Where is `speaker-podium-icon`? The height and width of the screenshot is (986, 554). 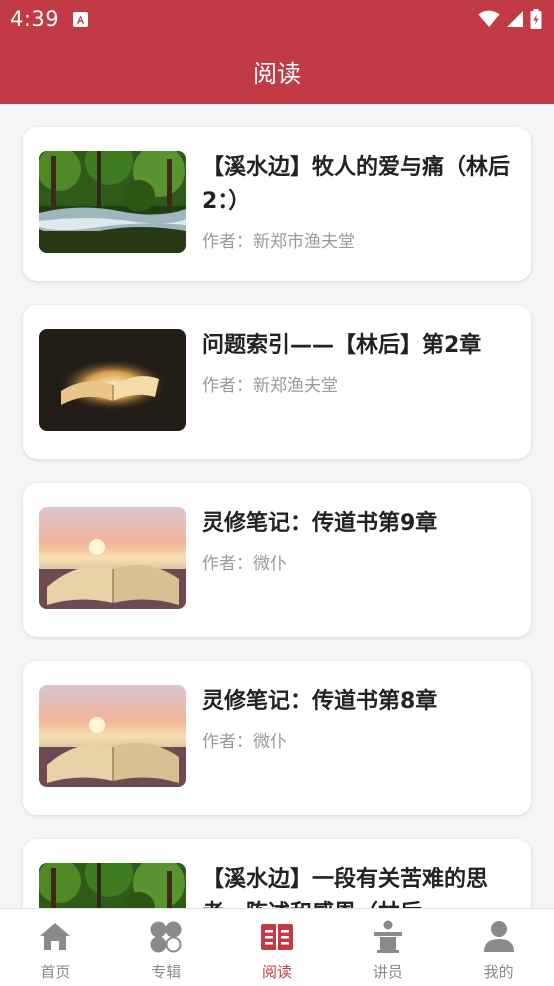
speaker-podium-icon is located at coordinates (387, 936).